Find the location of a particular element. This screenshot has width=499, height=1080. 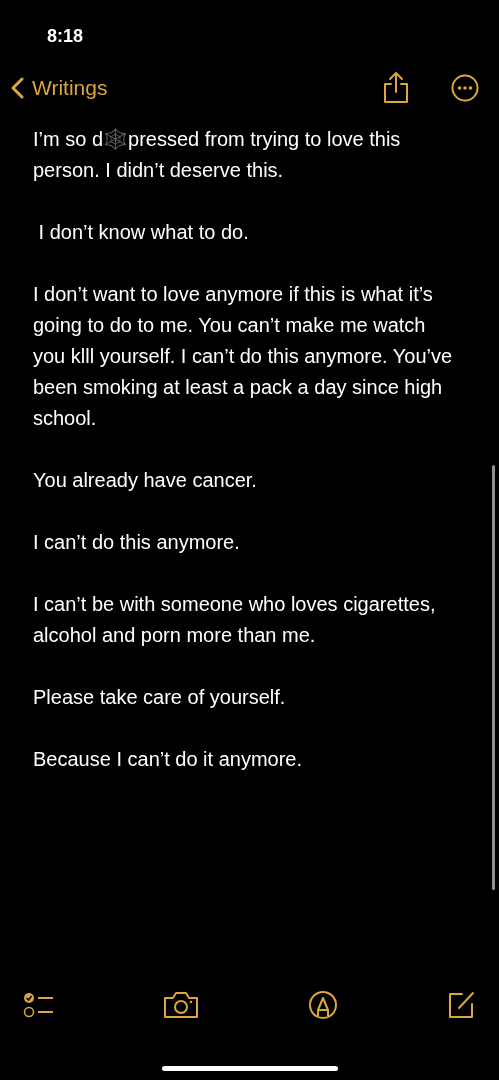

note-paragraph: I don’t know what to do. is located at coordinates (143, 232).